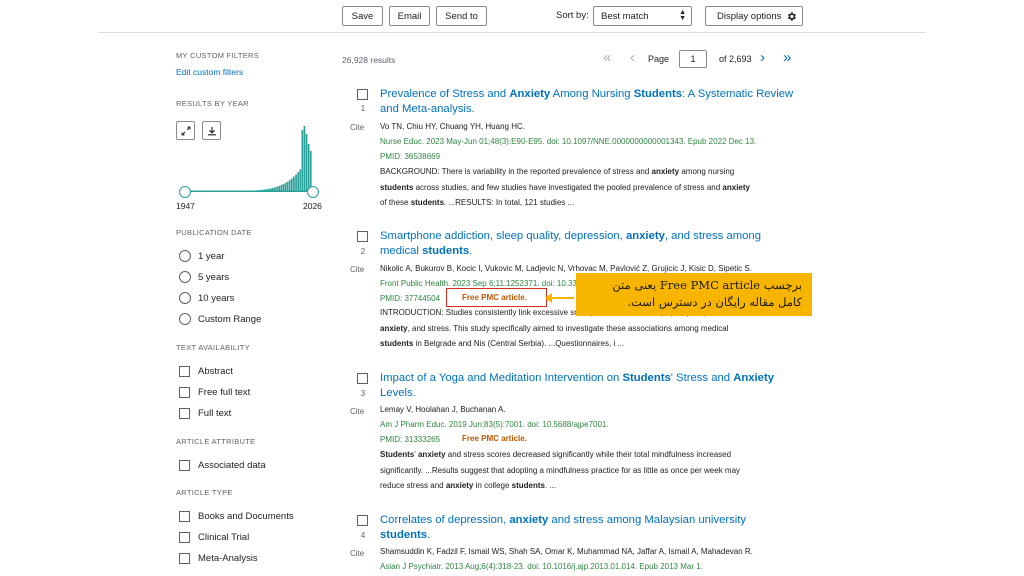 This screenshot has width=1024, height=576. What do you see at coordinates (215, 413) in the screenshot?
I see `option-label: Full text` at bounding box center [215, 413].